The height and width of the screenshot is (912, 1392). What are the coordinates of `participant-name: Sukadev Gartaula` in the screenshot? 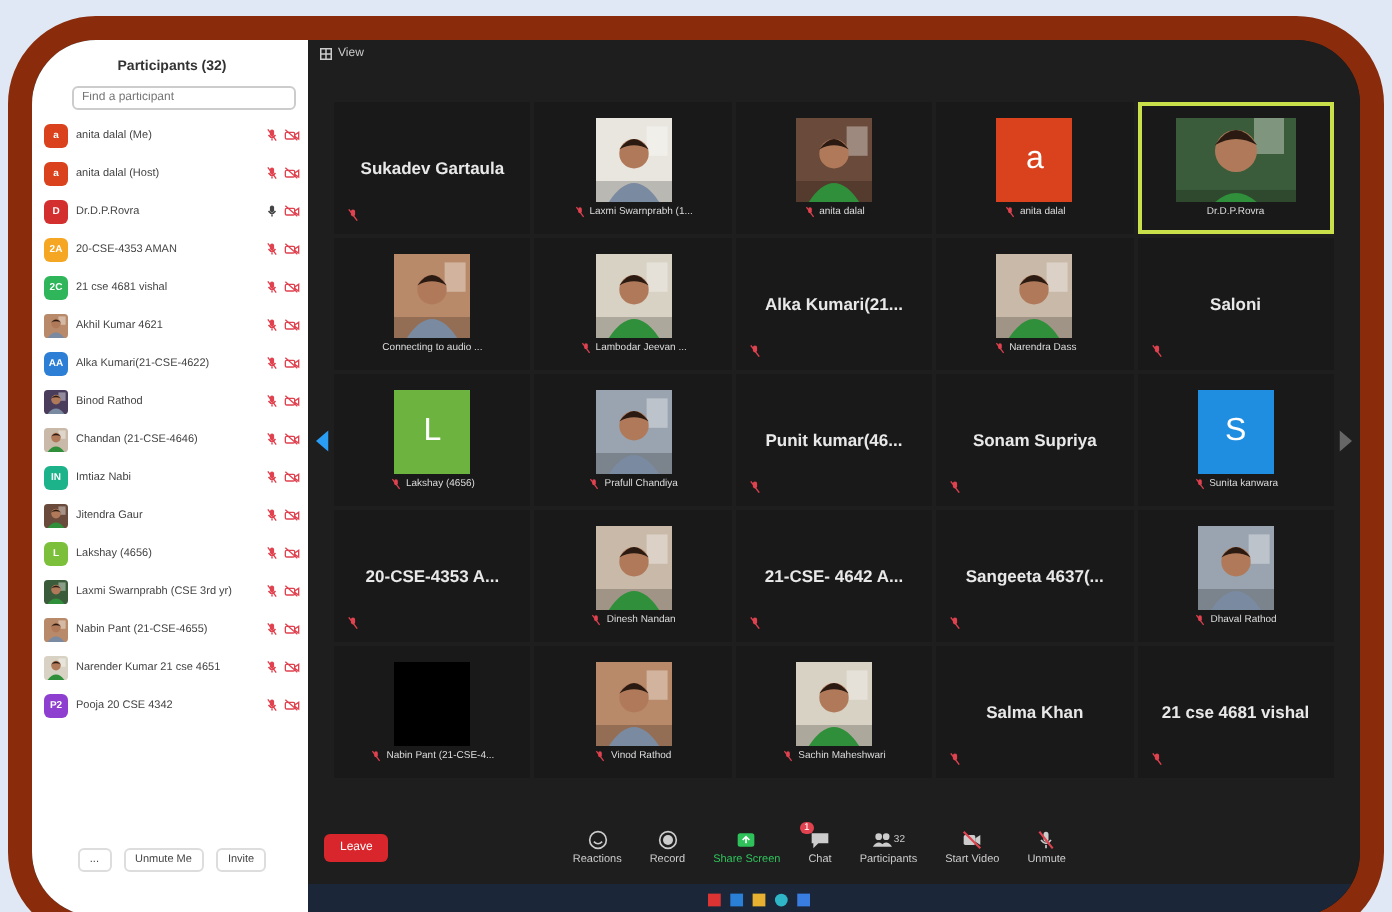 It's located at (432, 168).